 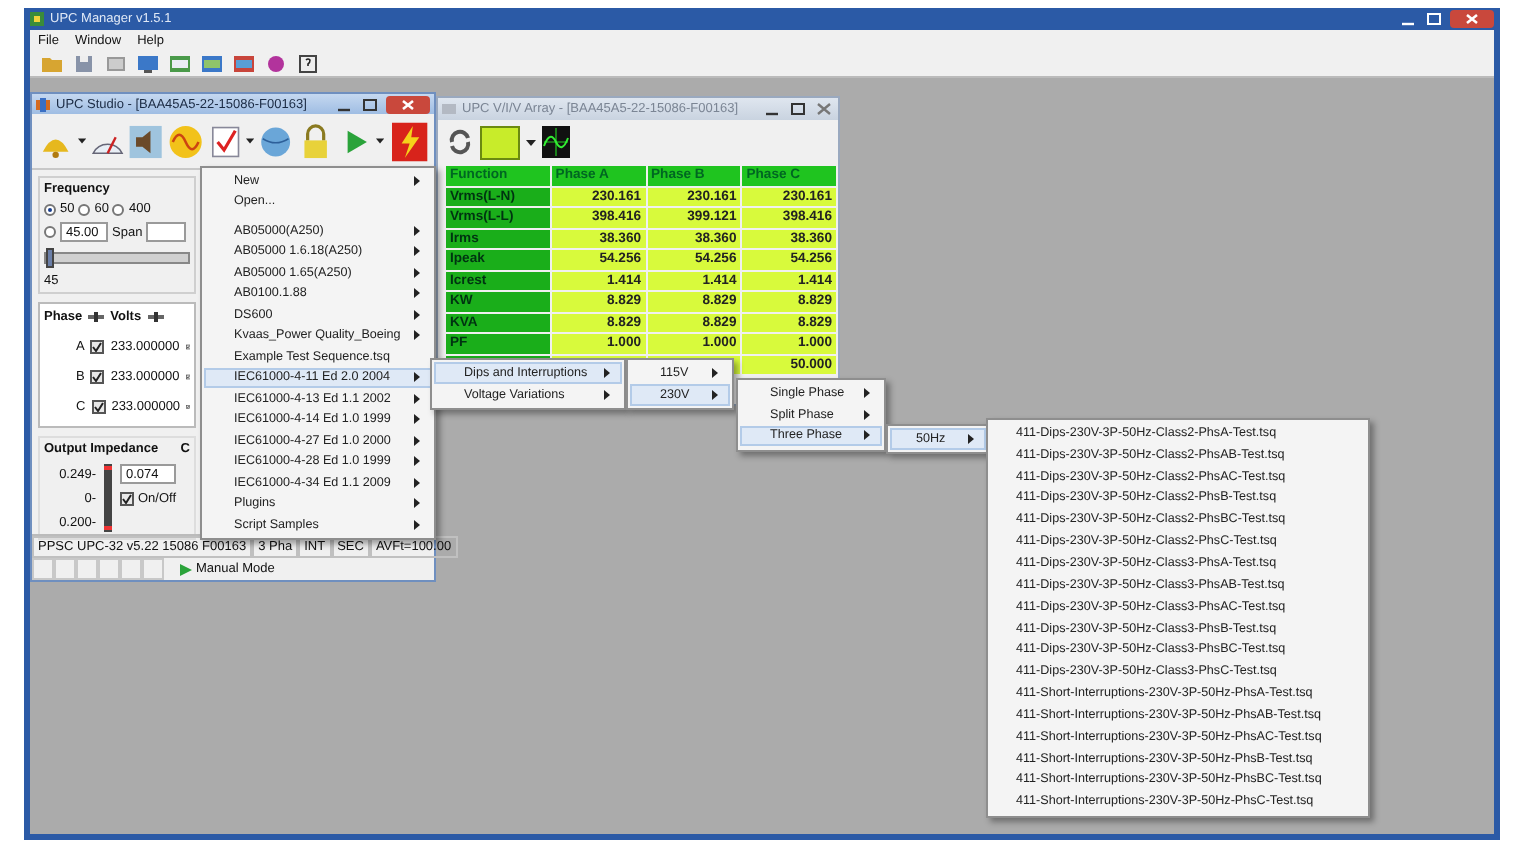 I want to click on oscilloscope-icon, so click(x=556, y=142).